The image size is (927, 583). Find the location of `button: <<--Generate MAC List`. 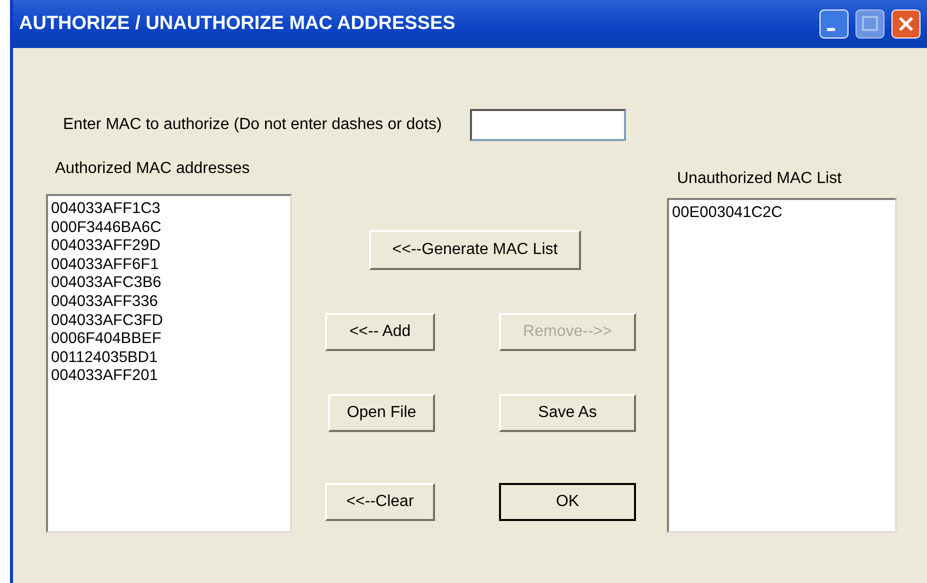

button: <<--Generate MAC List is located at coordinates (475, 250).